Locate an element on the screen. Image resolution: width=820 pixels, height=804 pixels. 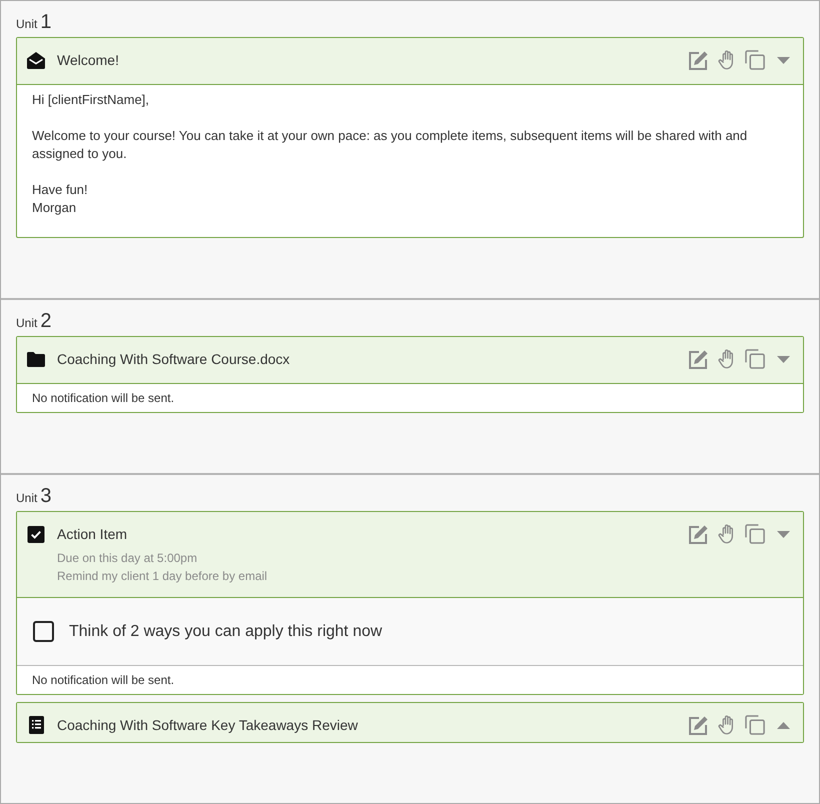
item-title: Coaching With Software Course.docx is located at coordinates (173, 359).